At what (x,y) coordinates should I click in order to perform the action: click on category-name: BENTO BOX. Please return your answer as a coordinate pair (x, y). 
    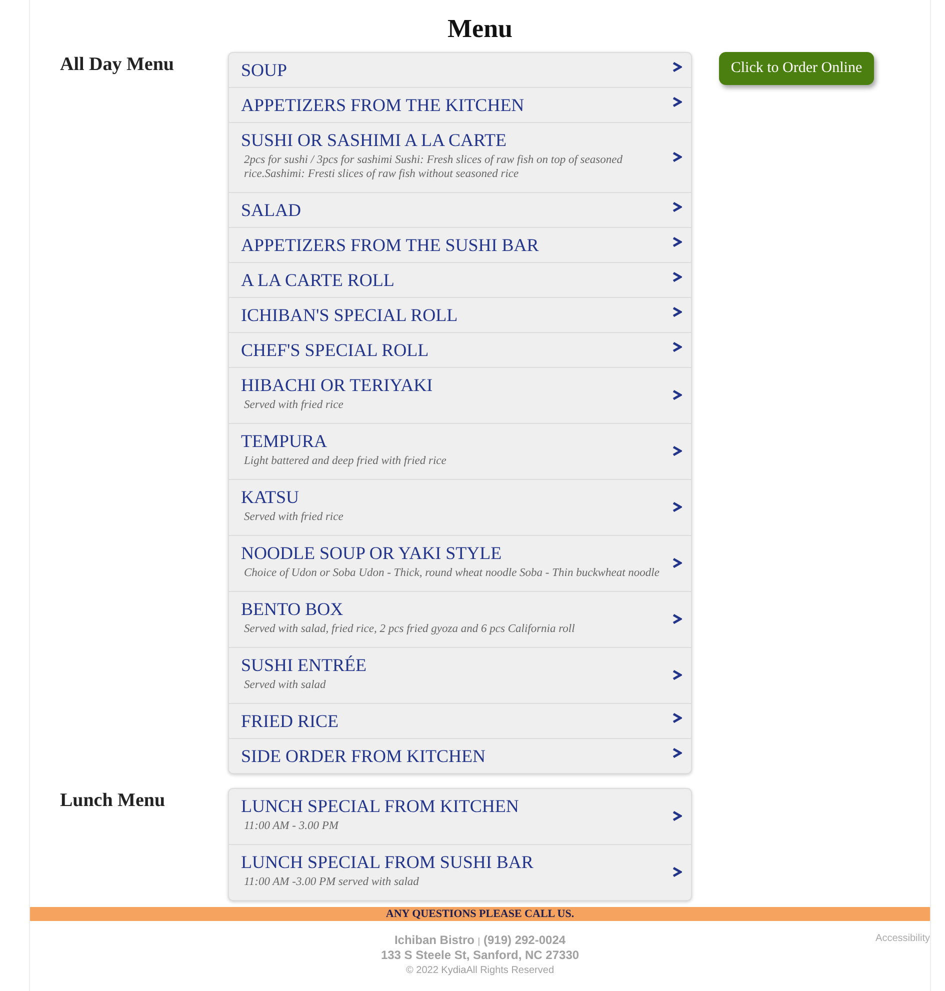
    Looking at the image, I should click on (292, 609).